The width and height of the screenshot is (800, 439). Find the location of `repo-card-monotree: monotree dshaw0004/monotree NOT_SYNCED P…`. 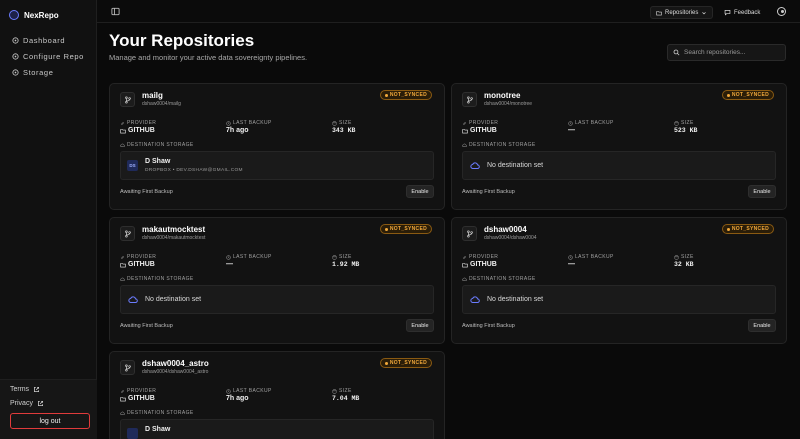

repo-card-monotree: monotree dshaw0004/monotree NOT_SYNCED P… is located at coordinates (619, 146).